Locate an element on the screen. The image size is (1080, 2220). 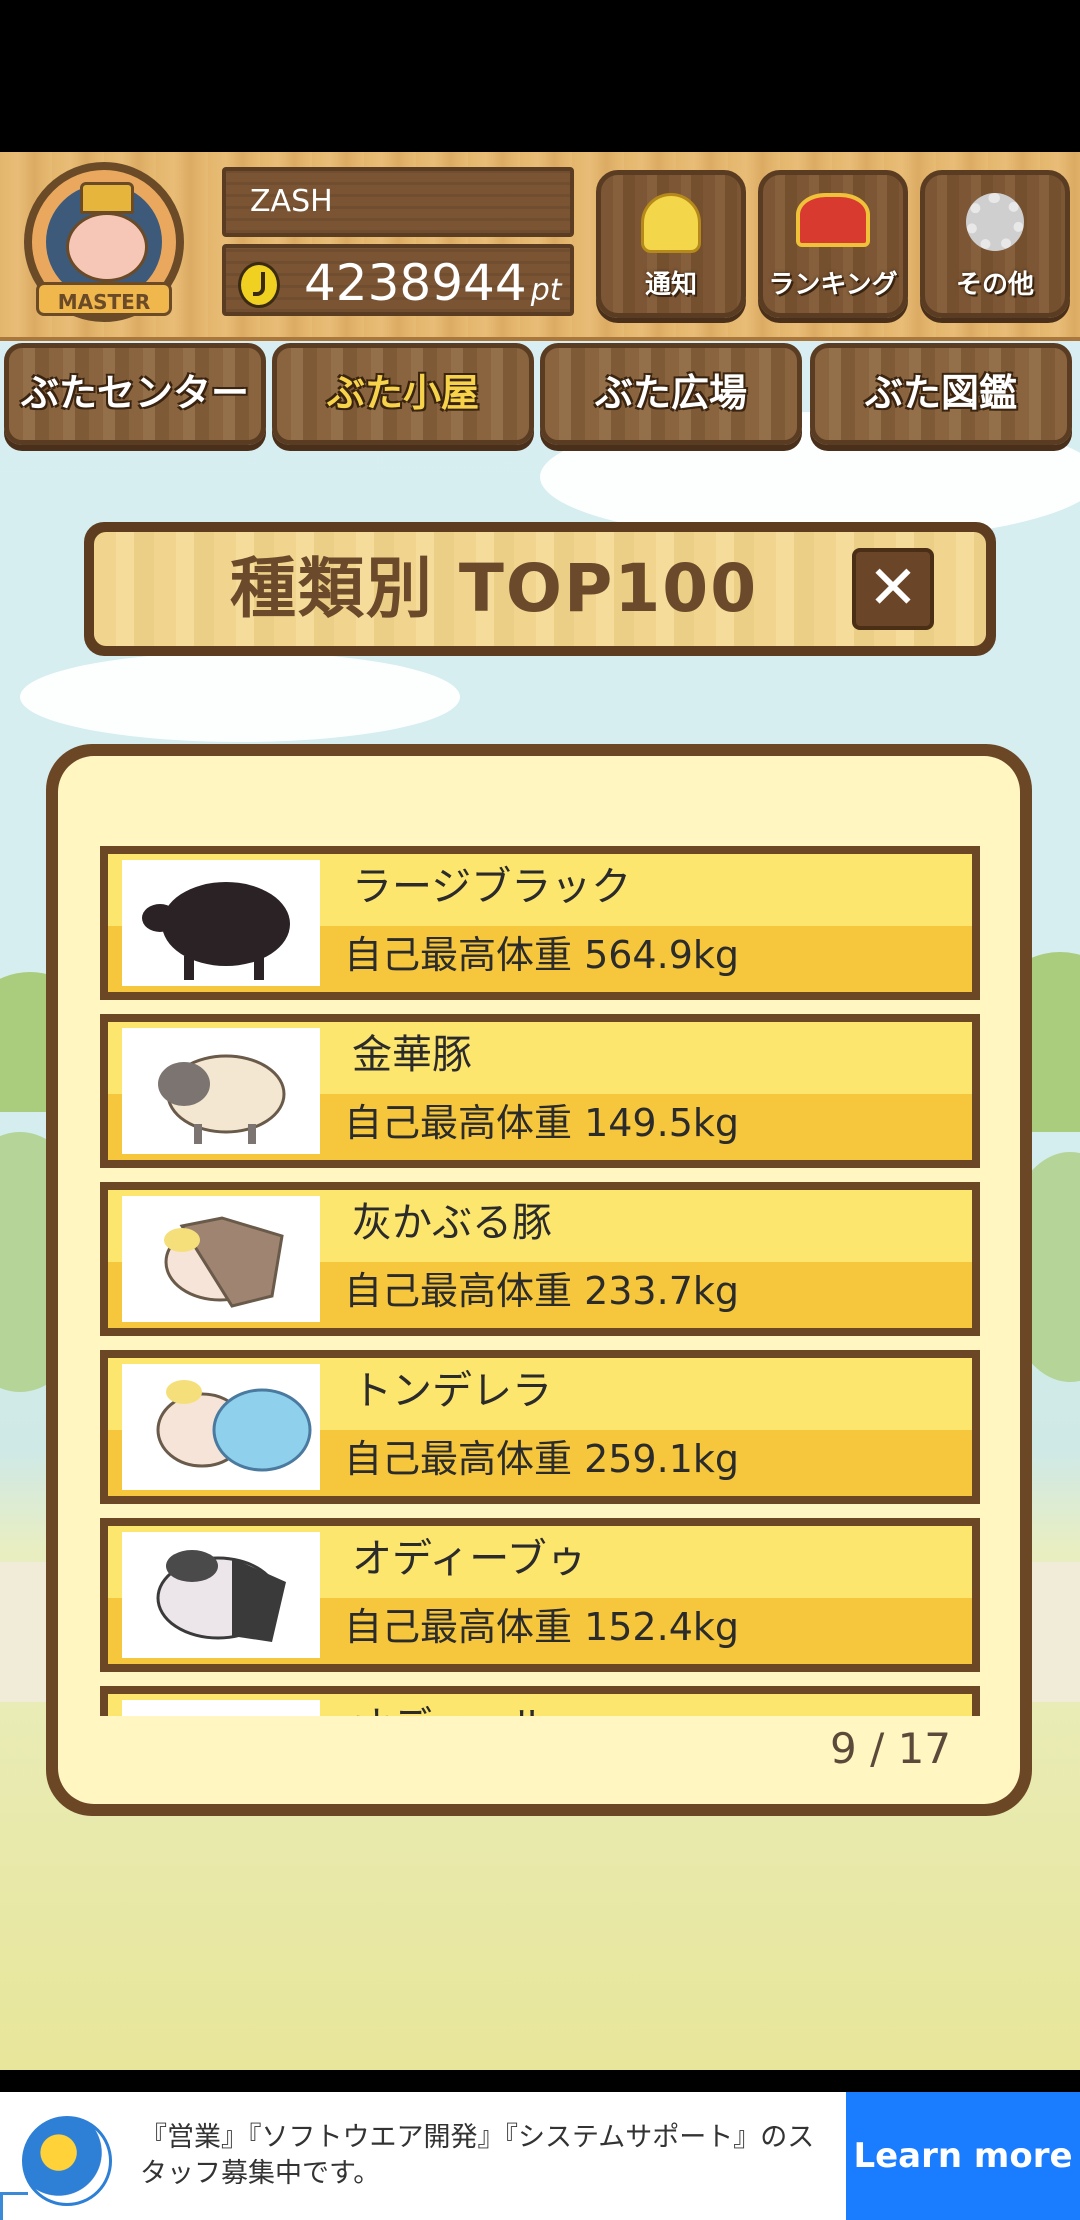
ranking-button: ランキング is located at coordinates (833, 244).